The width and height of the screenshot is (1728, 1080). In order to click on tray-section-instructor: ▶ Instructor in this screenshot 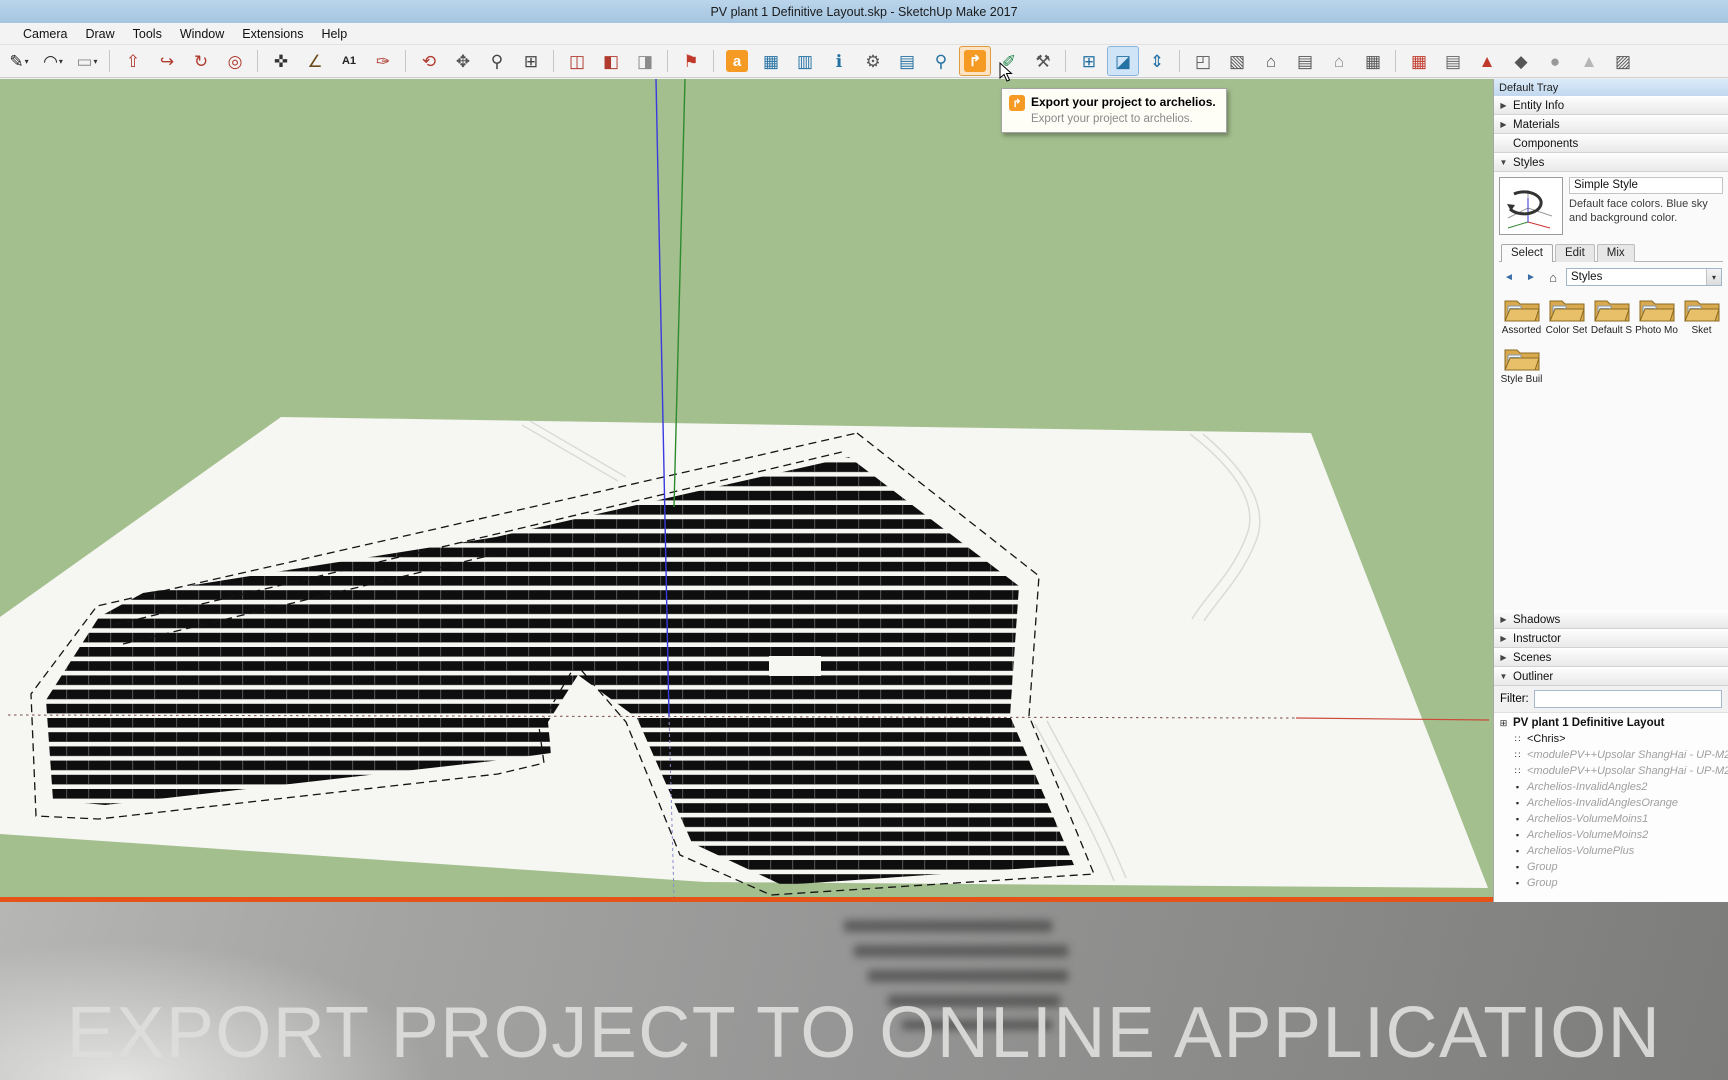, I will do `click(1611, 638)`.